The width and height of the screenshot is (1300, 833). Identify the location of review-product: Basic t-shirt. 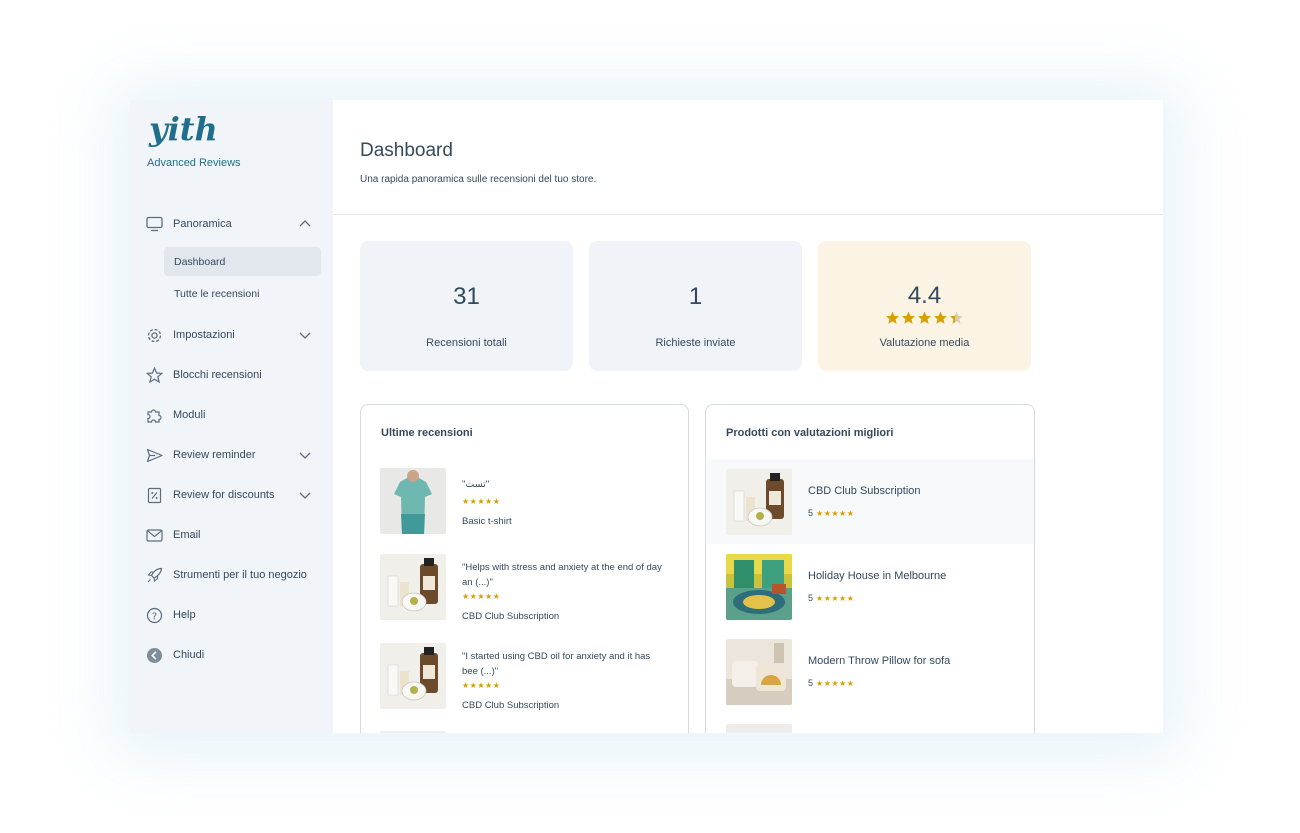
(487, 521).